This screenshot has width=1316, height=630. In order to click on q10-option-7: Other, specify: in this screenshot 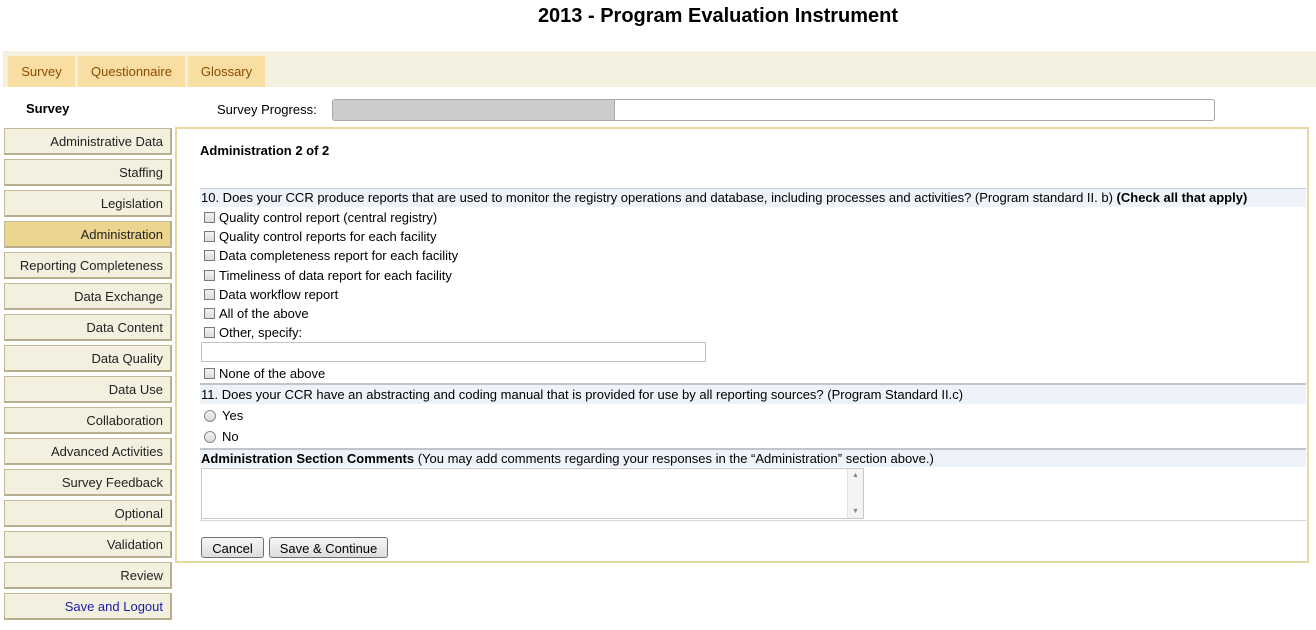, I will do `click(253, 332)`.